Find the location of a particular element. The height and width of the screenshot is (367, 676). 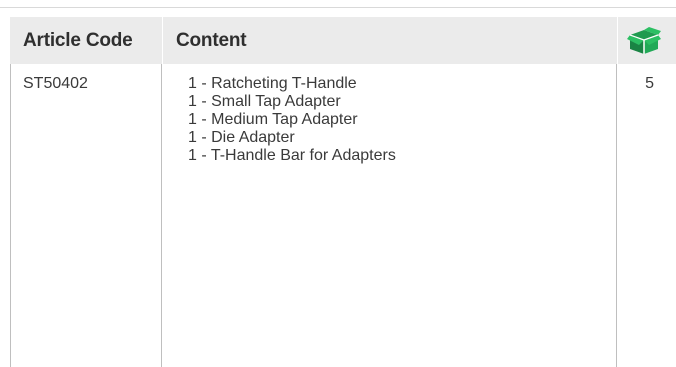

header-quantity is located at coordinates (646, 40).